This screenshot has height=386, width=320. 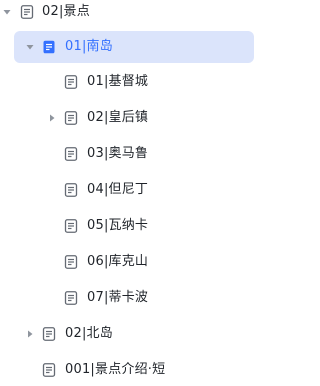 I want to click on tree-item-07-dikabo: 07|蒂卡波, so click(x=130, y=298).